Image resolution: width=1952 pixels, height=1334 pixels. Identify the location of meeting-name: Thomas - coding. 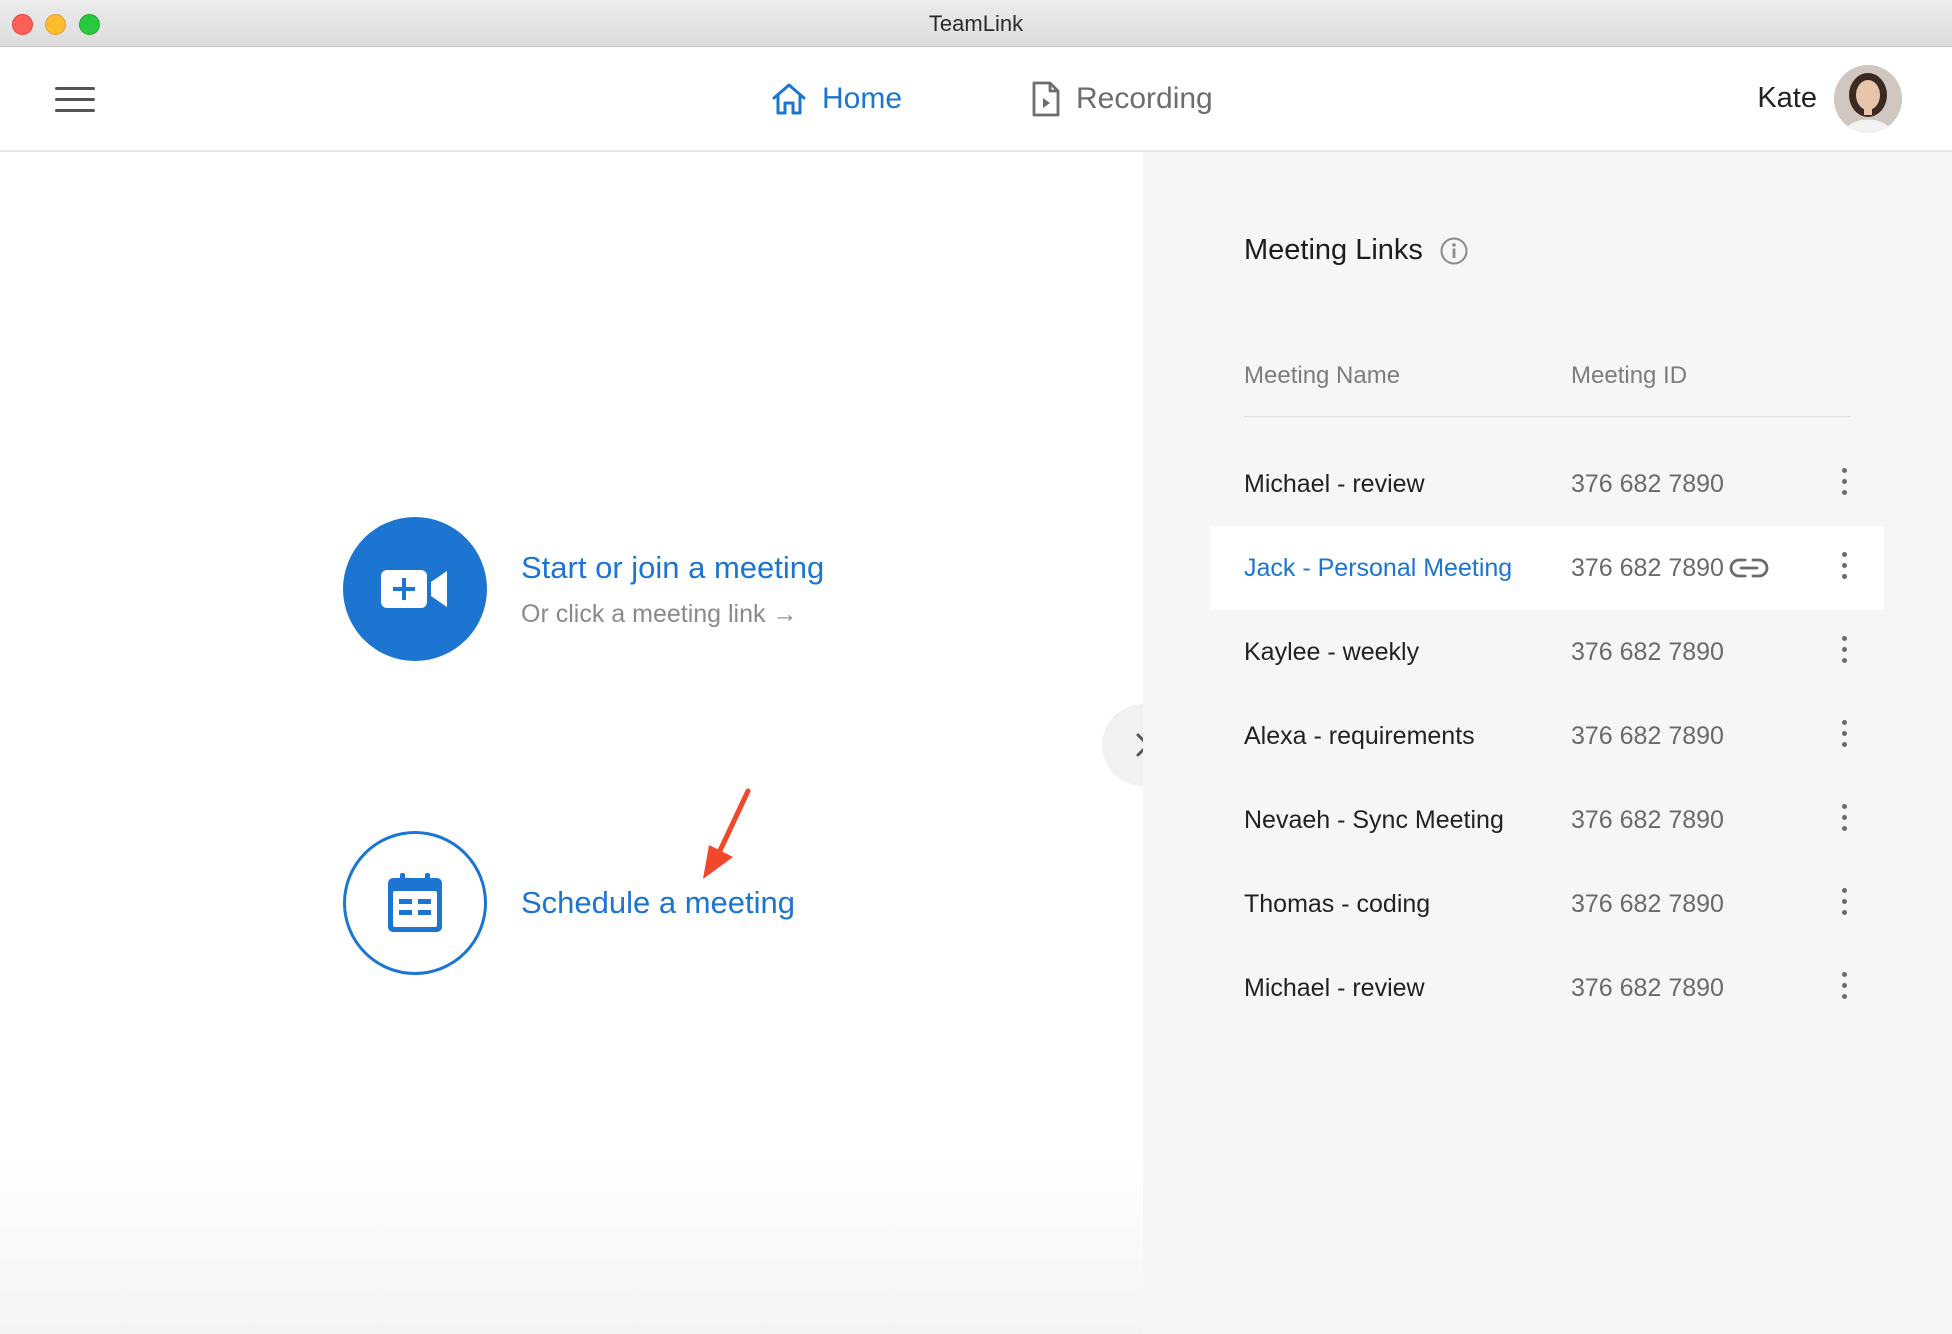
(1337, 904).